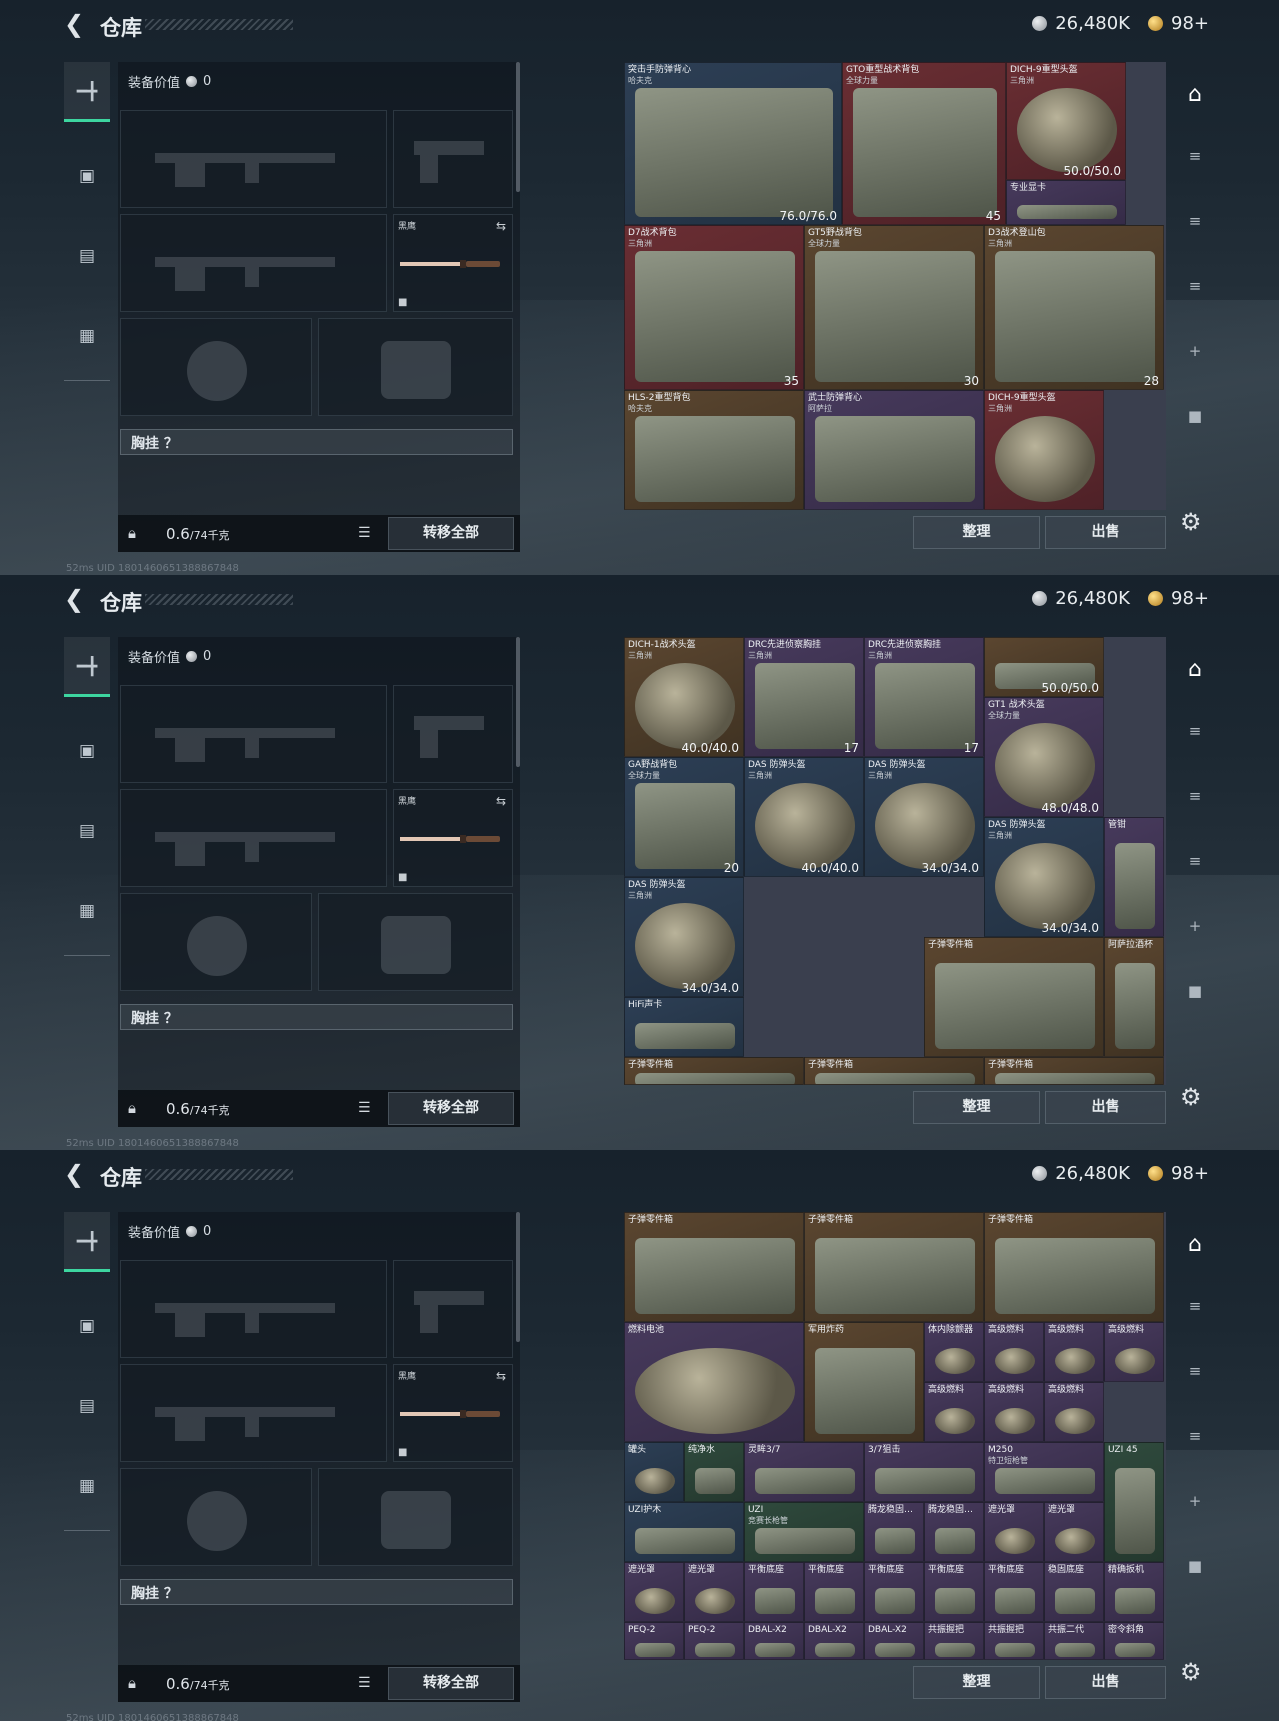 The width and height of the screenshot is (1279, 1721). Describe the element at coordinates (684, 1027) in the screenshot. I see `inventory-item: HiFi声卡` at that location.